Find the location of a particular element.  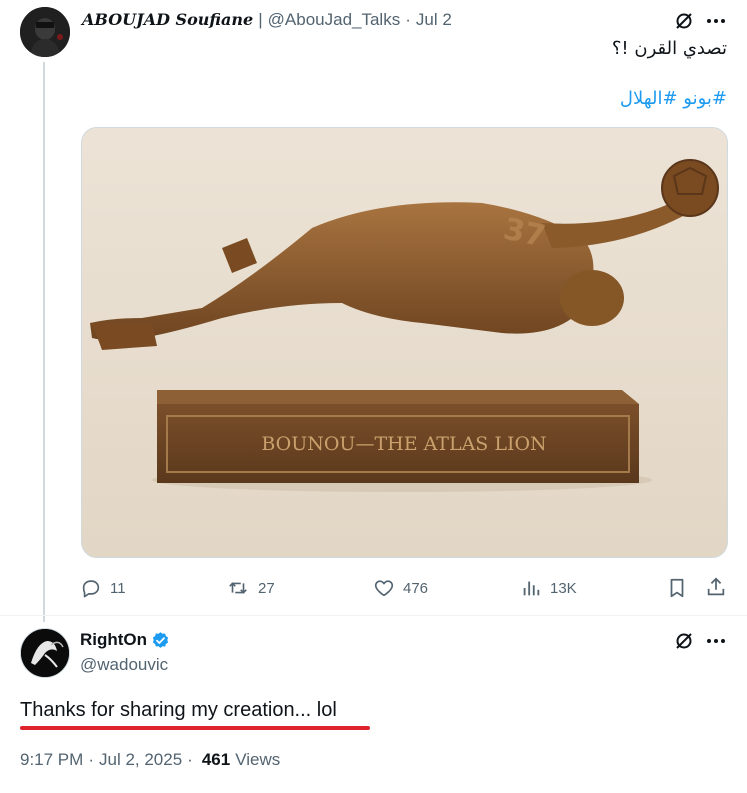

like-icon is located at coordinates (384, 588).